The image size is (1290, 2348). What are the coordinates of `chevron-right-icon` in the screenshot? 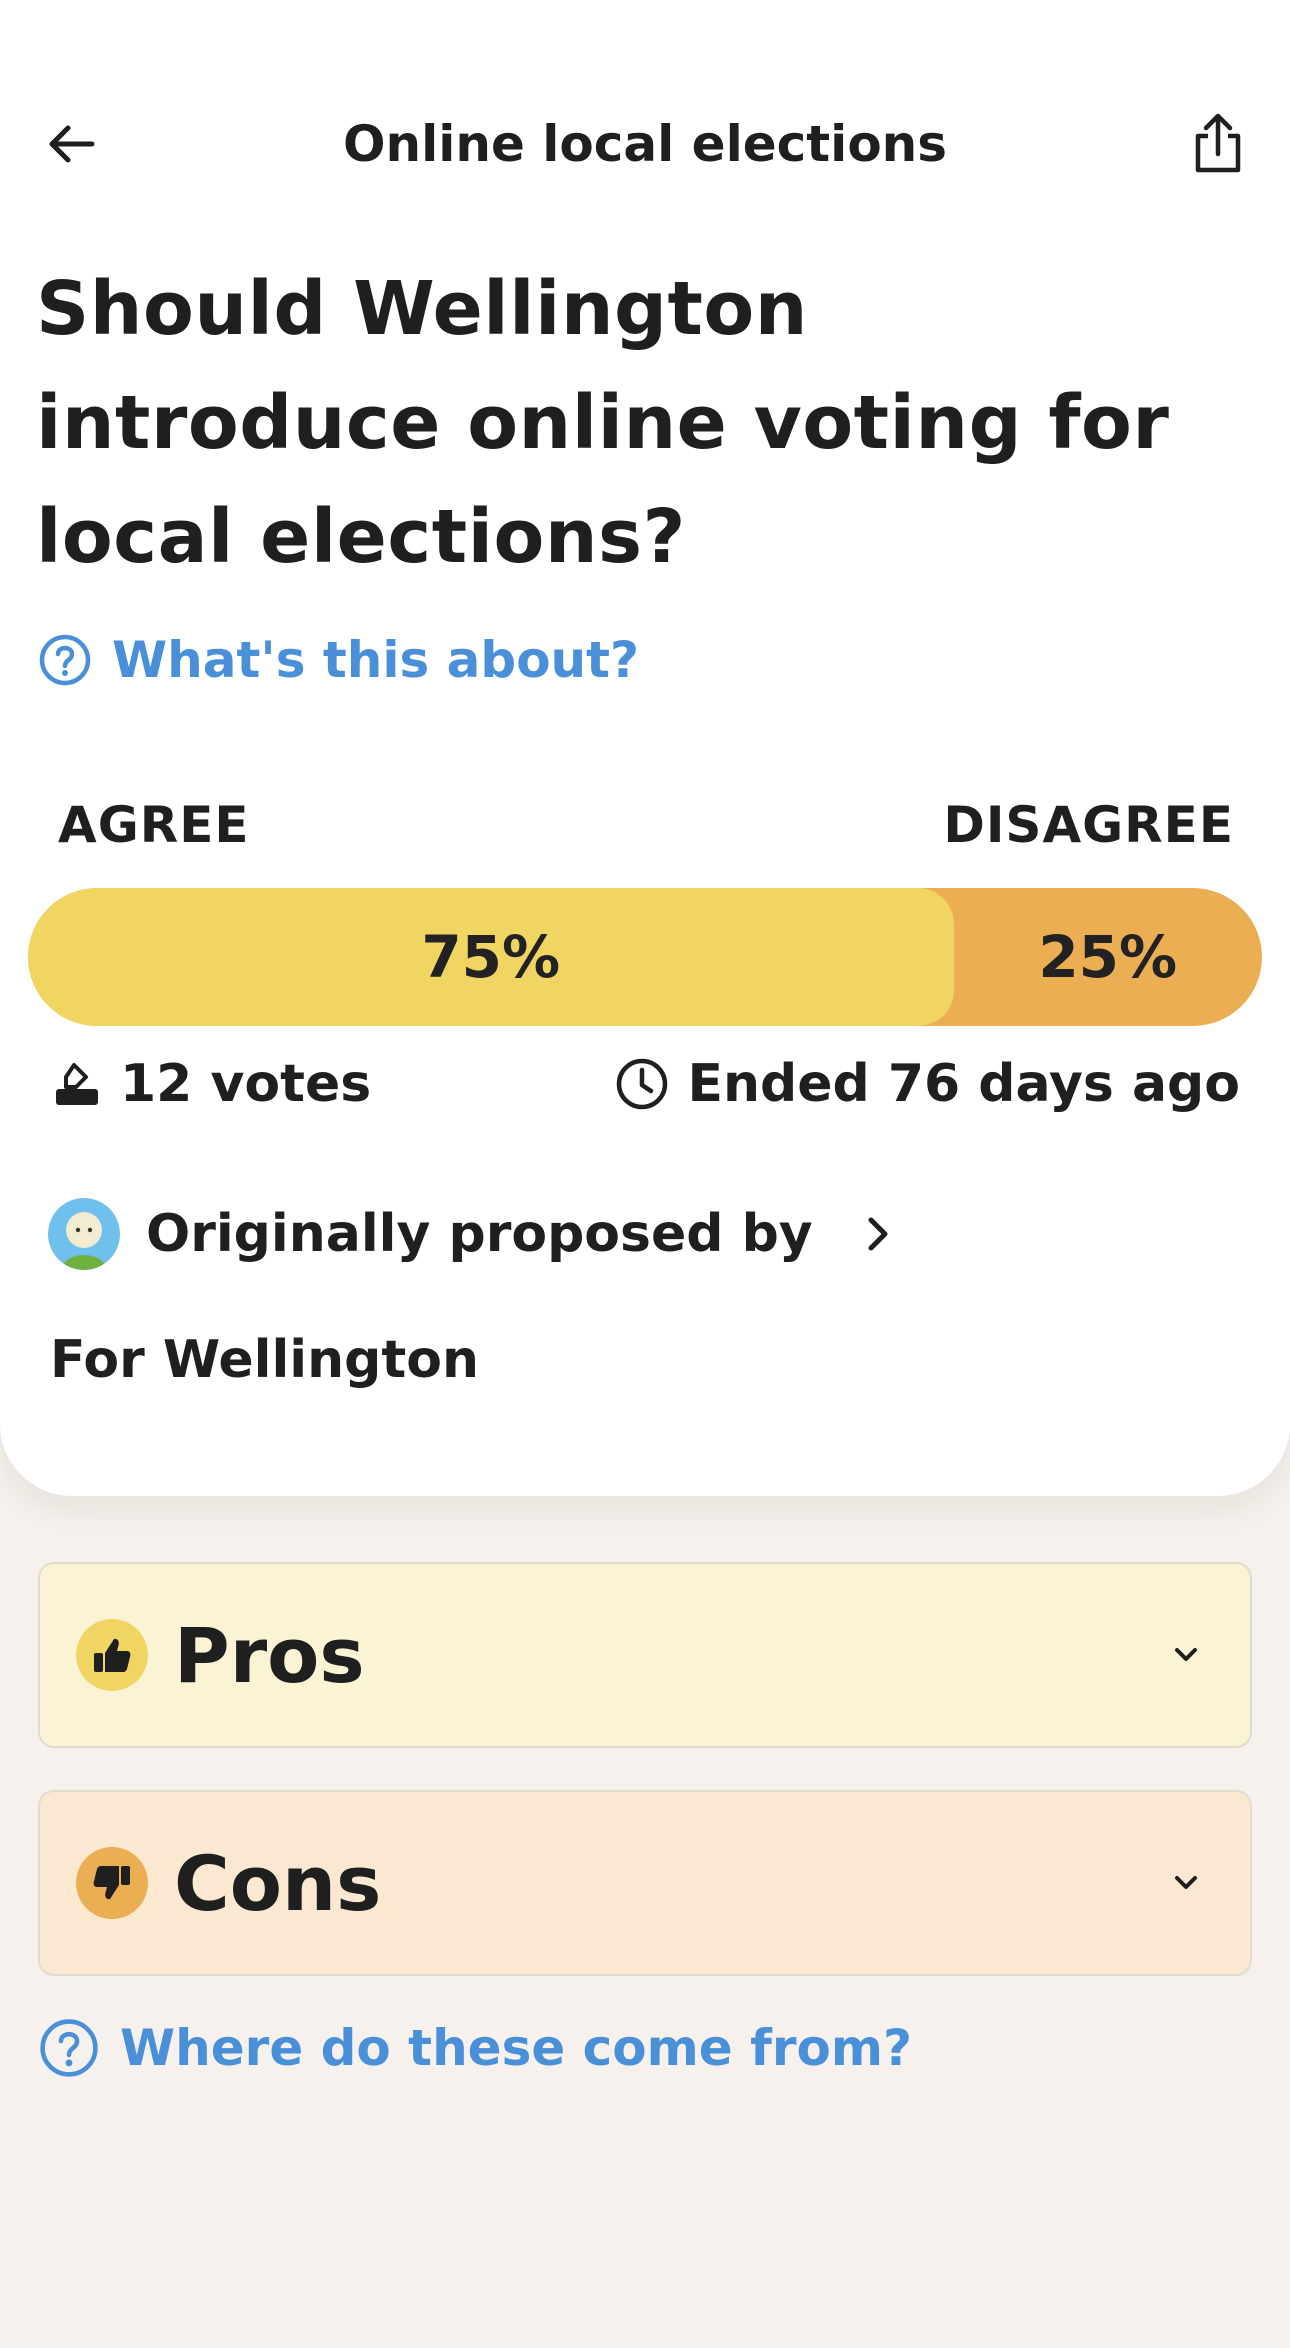 It's located at (878, 1234).